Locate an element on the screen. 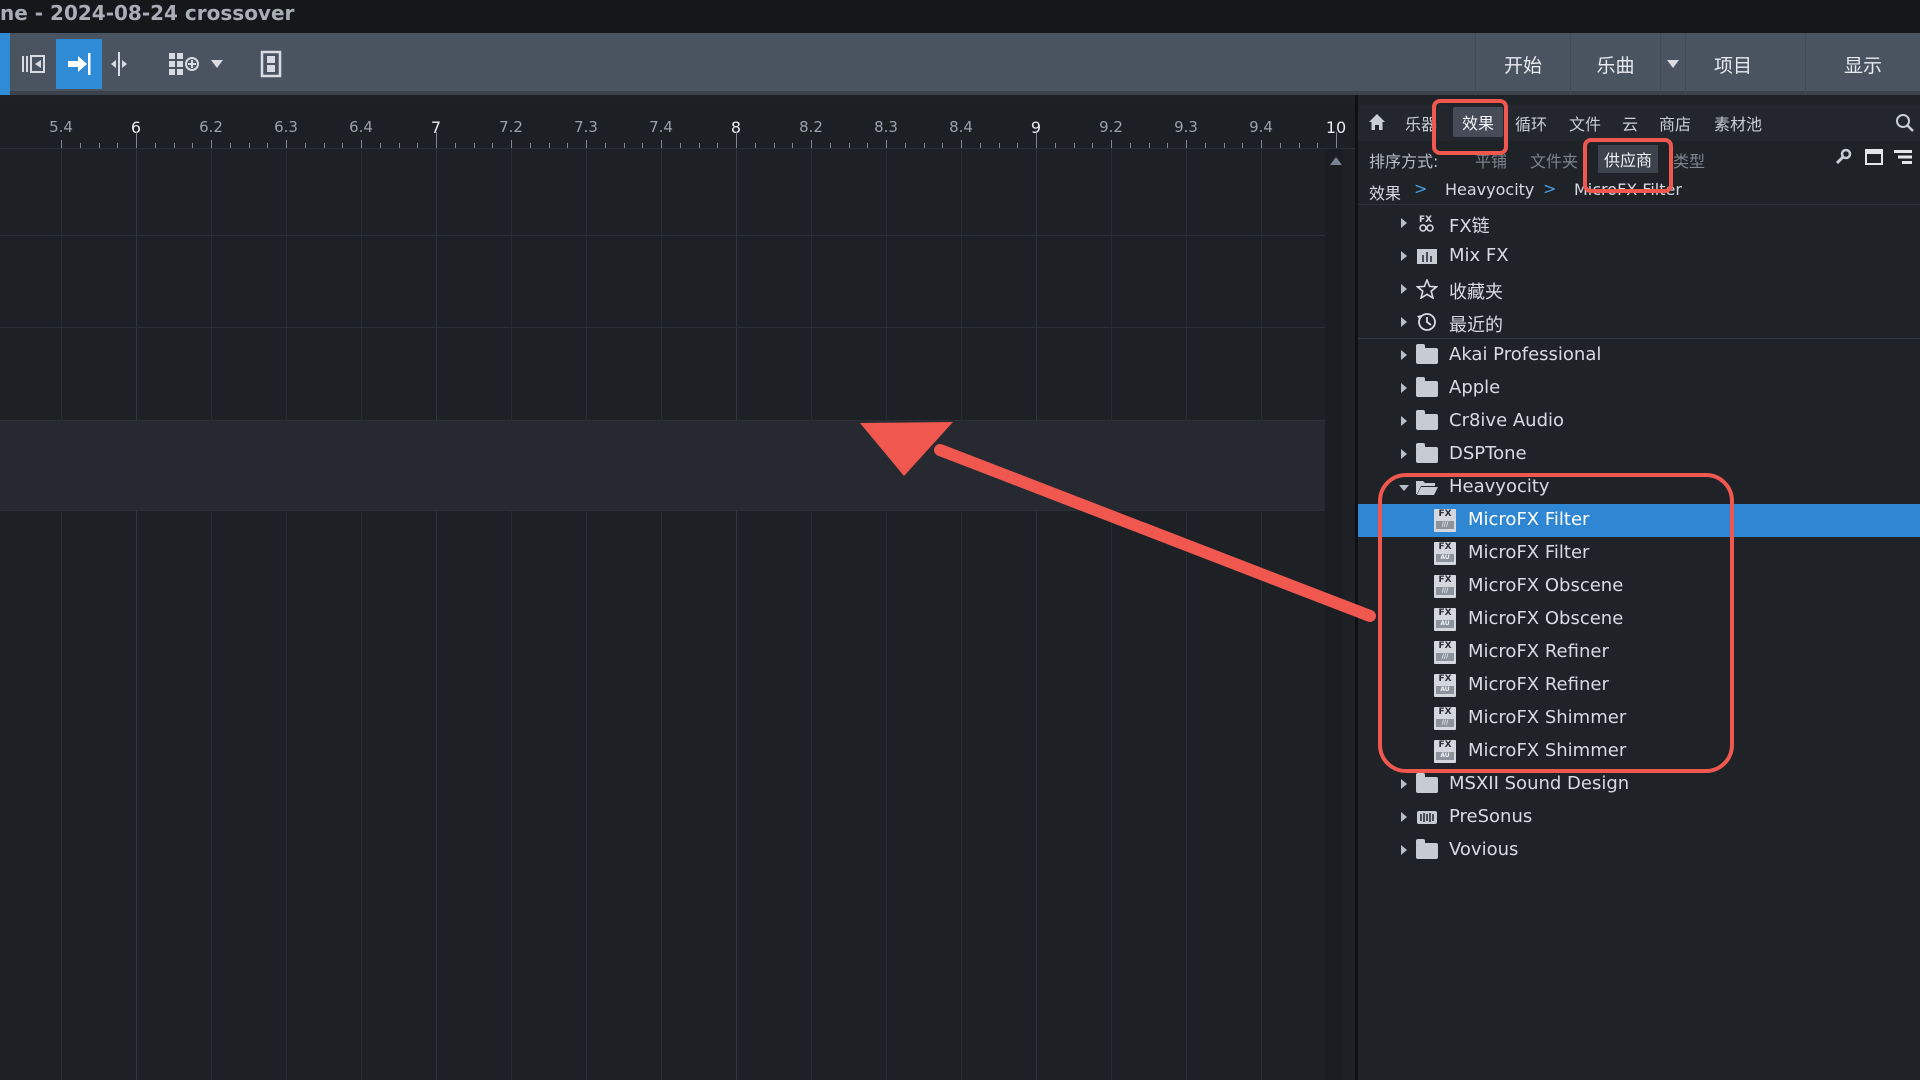 Image resolution: width=1920 pixels, height=1080 pixels. ruler-tick-label: 8.4 is located at coordinates (961, 127).